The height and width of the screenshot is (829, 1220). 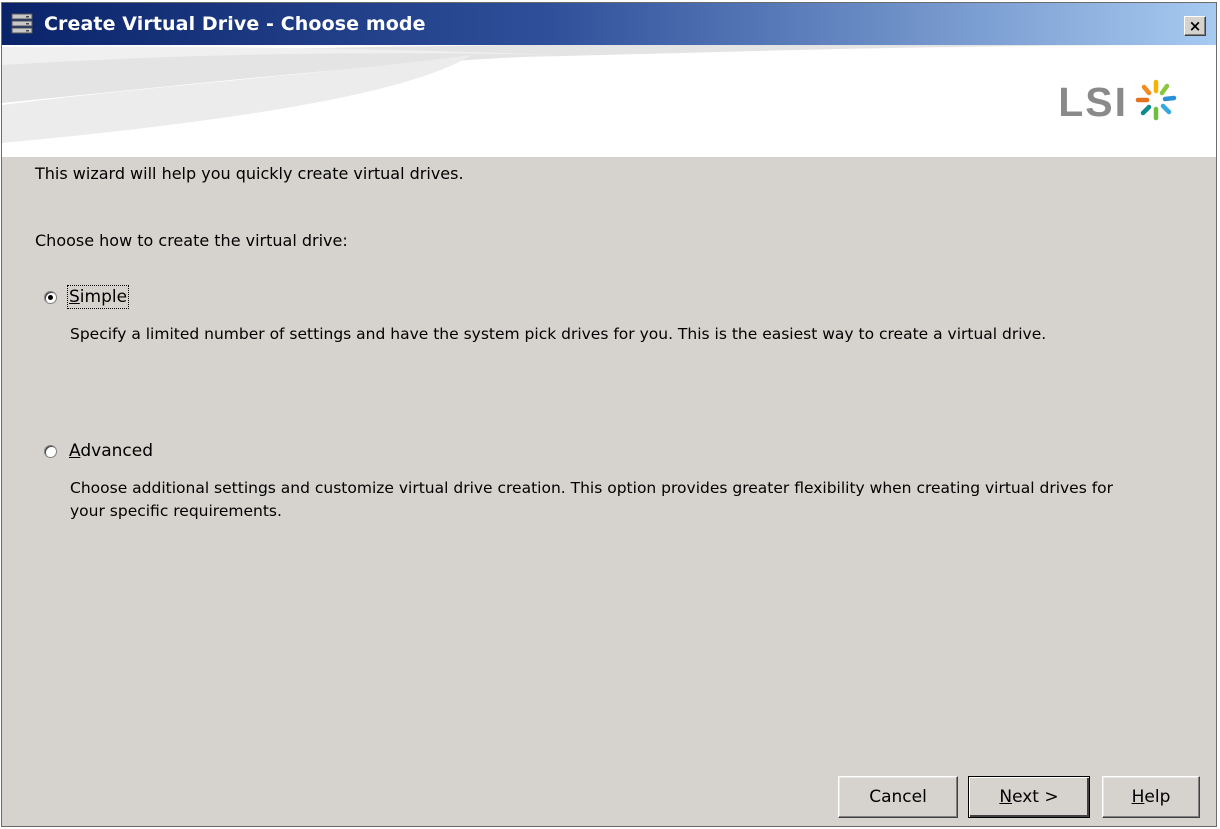 I want to click on next-mnemonic: N, so click(x=1006, y=797).